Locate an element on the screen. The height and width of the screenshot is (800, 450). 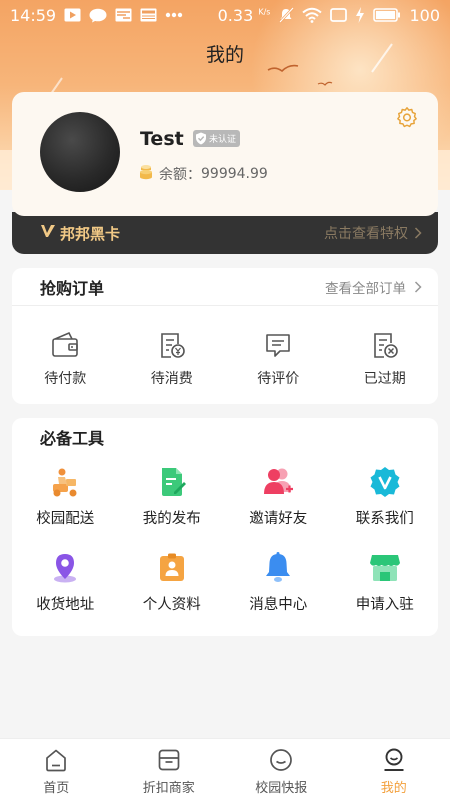
order-pending-payment: 待付款 is located at coordinates (65, 354).